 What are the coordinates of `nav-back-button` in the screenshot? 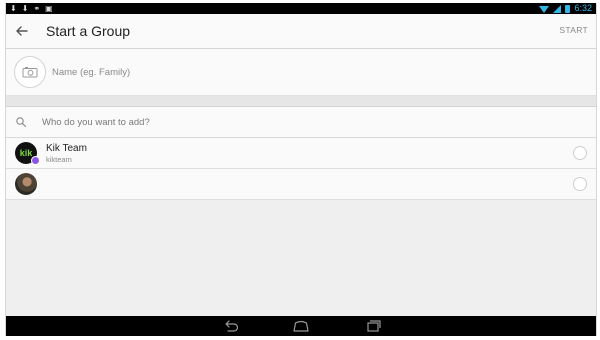 It's located at (231, 326).